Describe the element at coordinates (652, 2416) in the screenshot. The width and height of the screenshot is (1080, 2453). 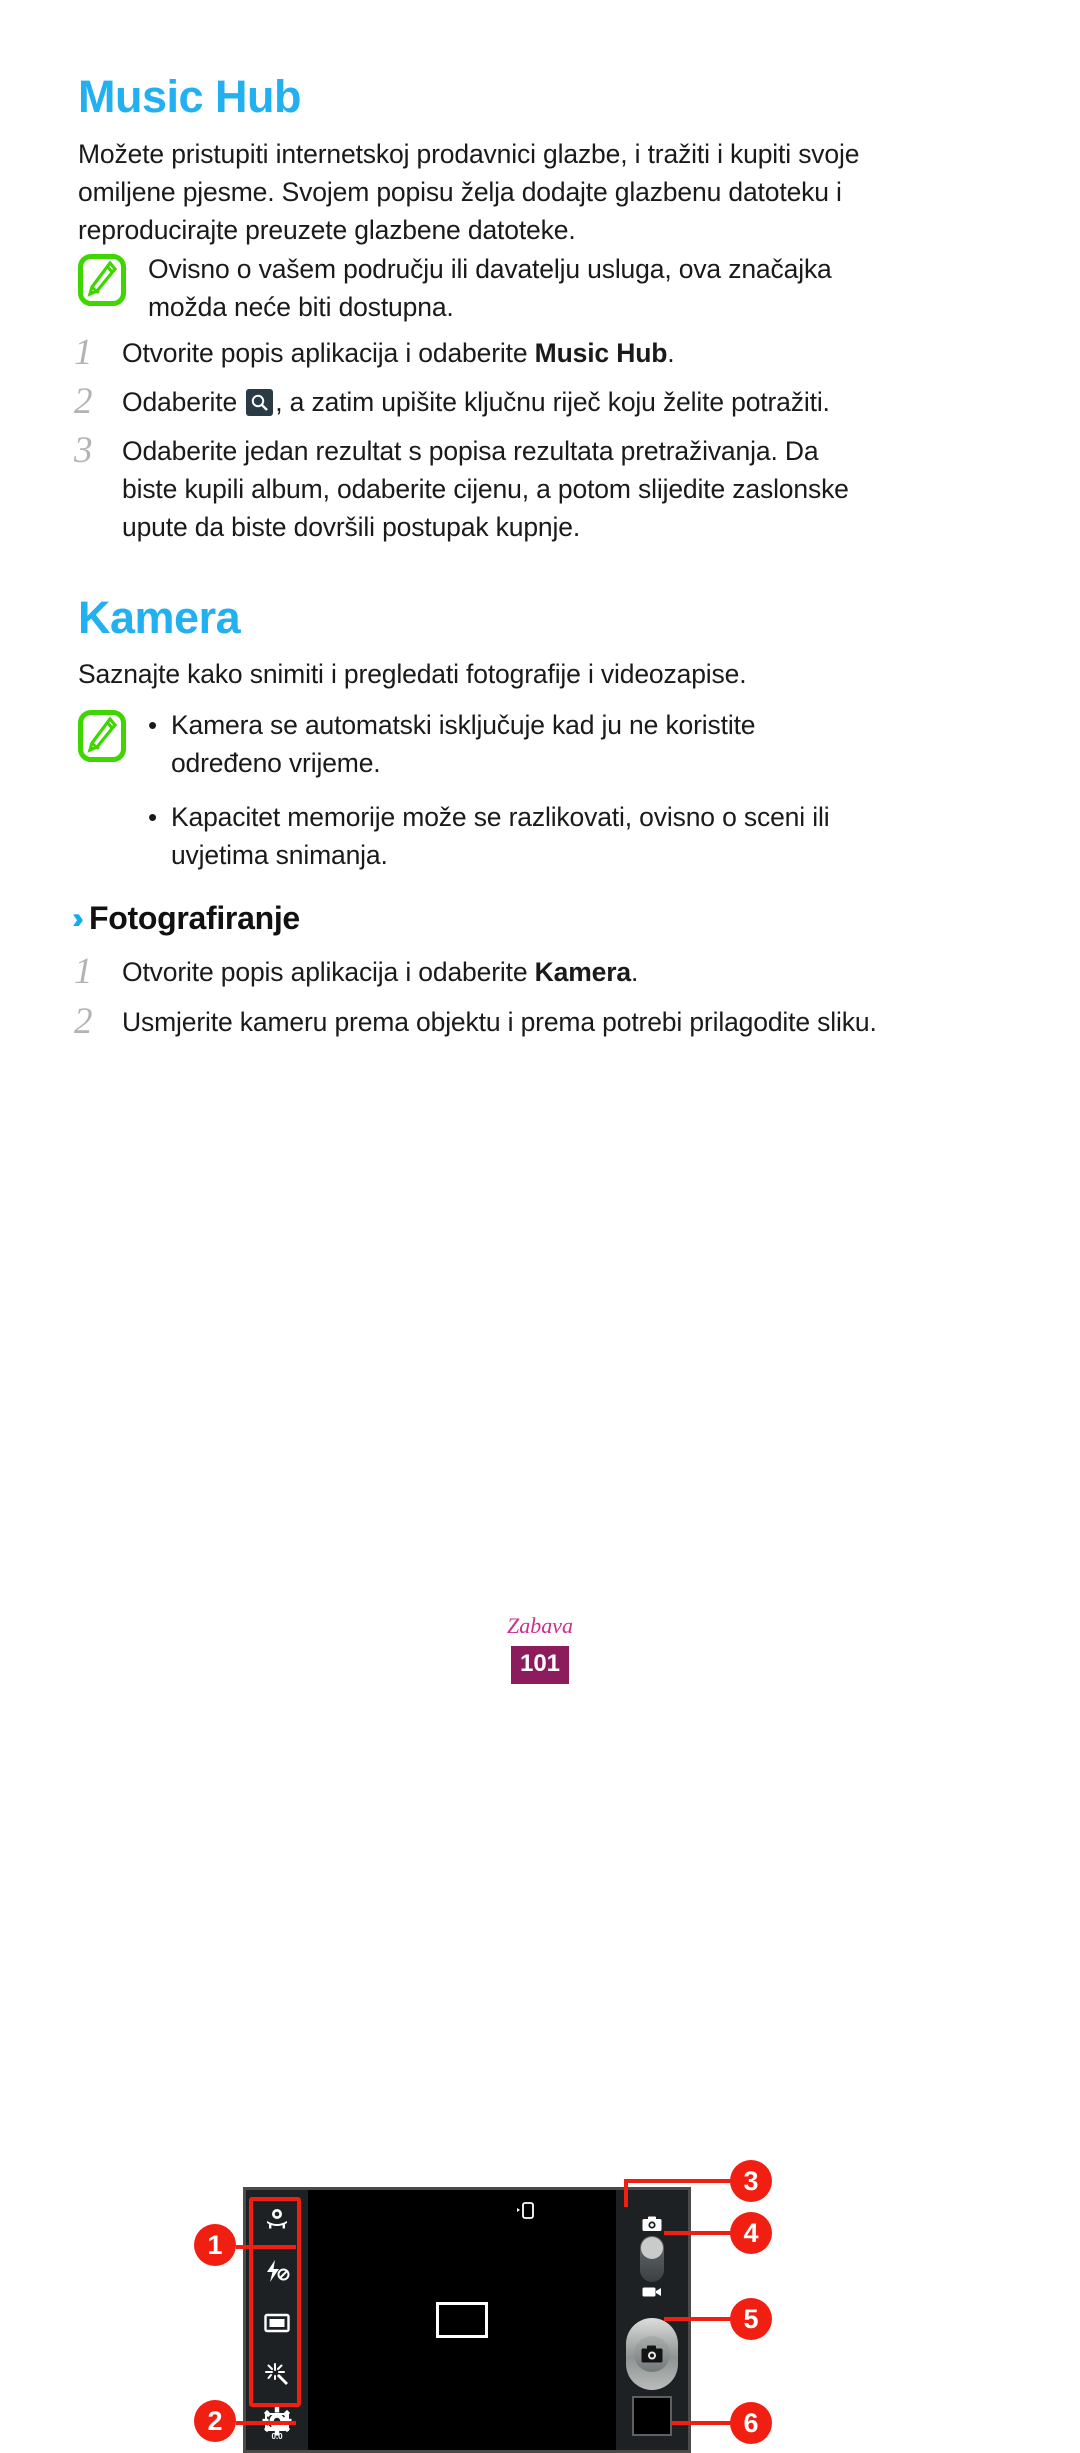
I see `last-photo-thumbnail` at that location.